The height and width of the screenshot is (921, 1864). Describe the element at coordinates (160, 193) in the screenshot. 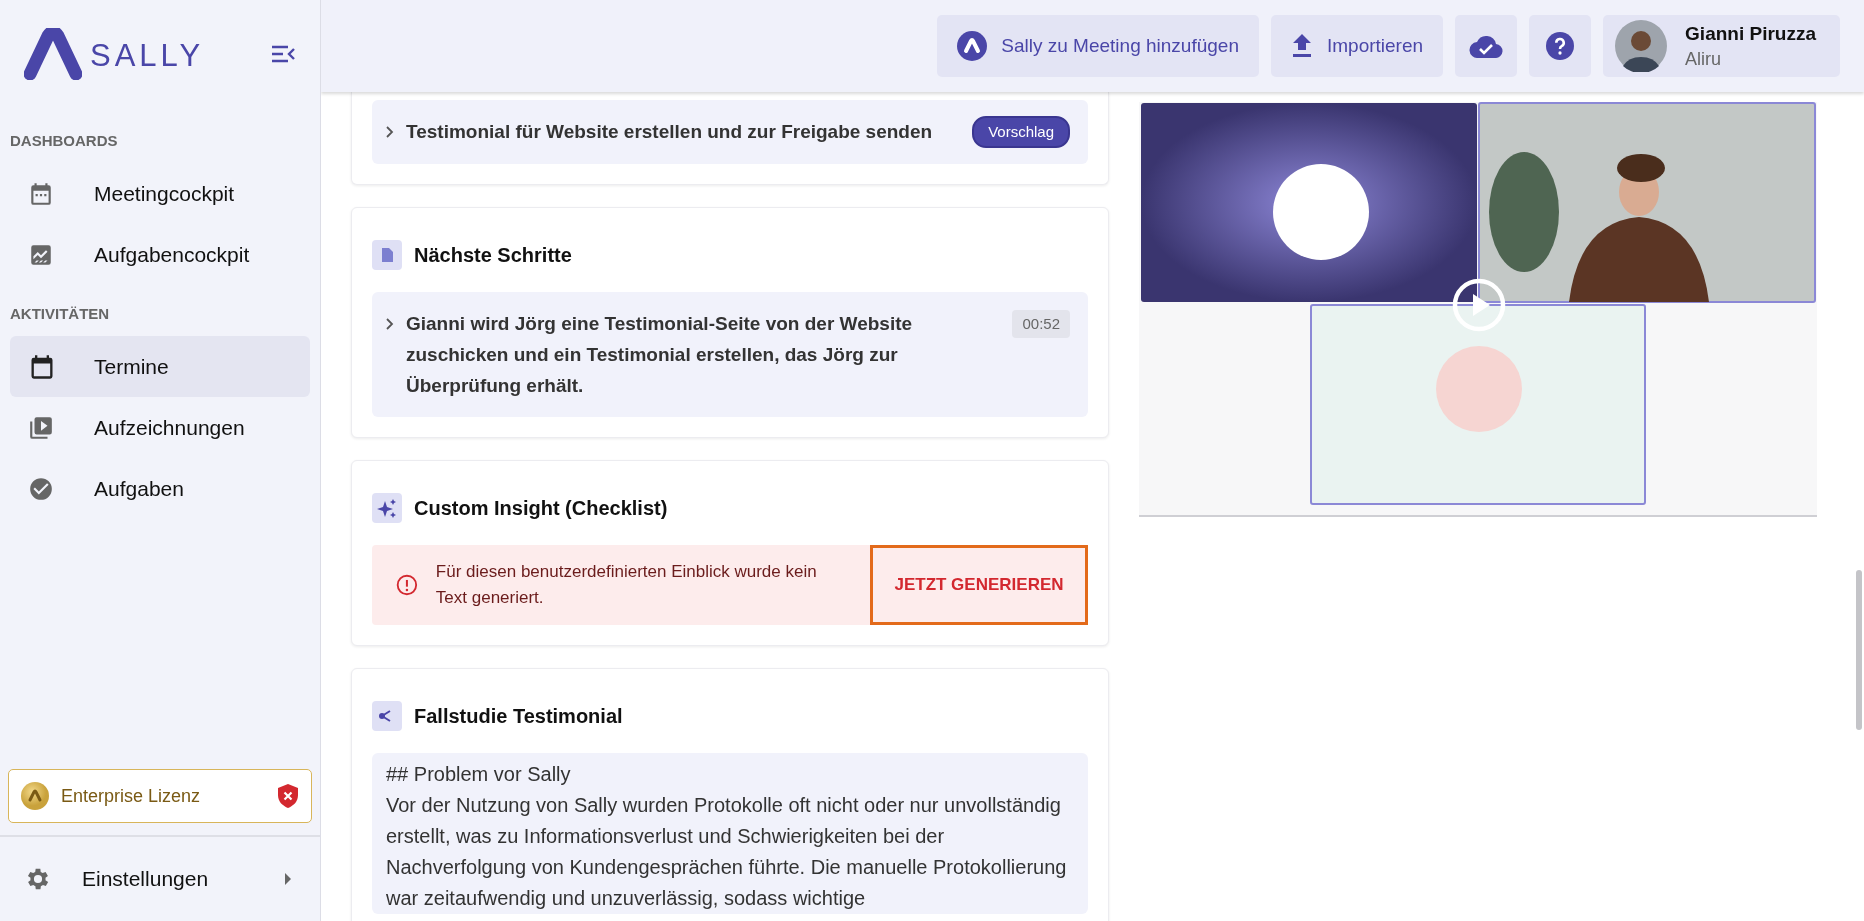

I see `nav-item: Meetingcockpit` at that location.